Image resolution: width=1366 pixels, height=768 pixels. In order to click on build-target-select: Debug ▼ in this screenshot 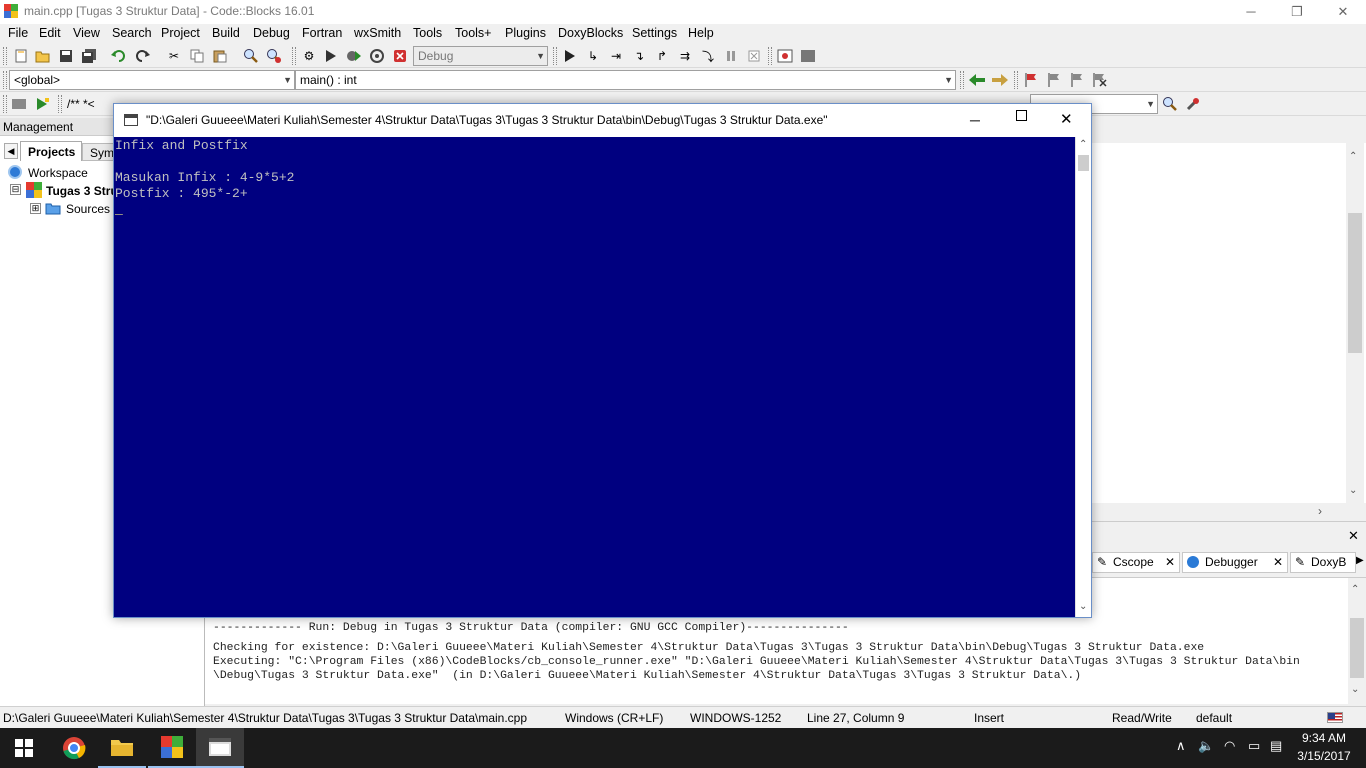, I will do `click(480, 56)`.